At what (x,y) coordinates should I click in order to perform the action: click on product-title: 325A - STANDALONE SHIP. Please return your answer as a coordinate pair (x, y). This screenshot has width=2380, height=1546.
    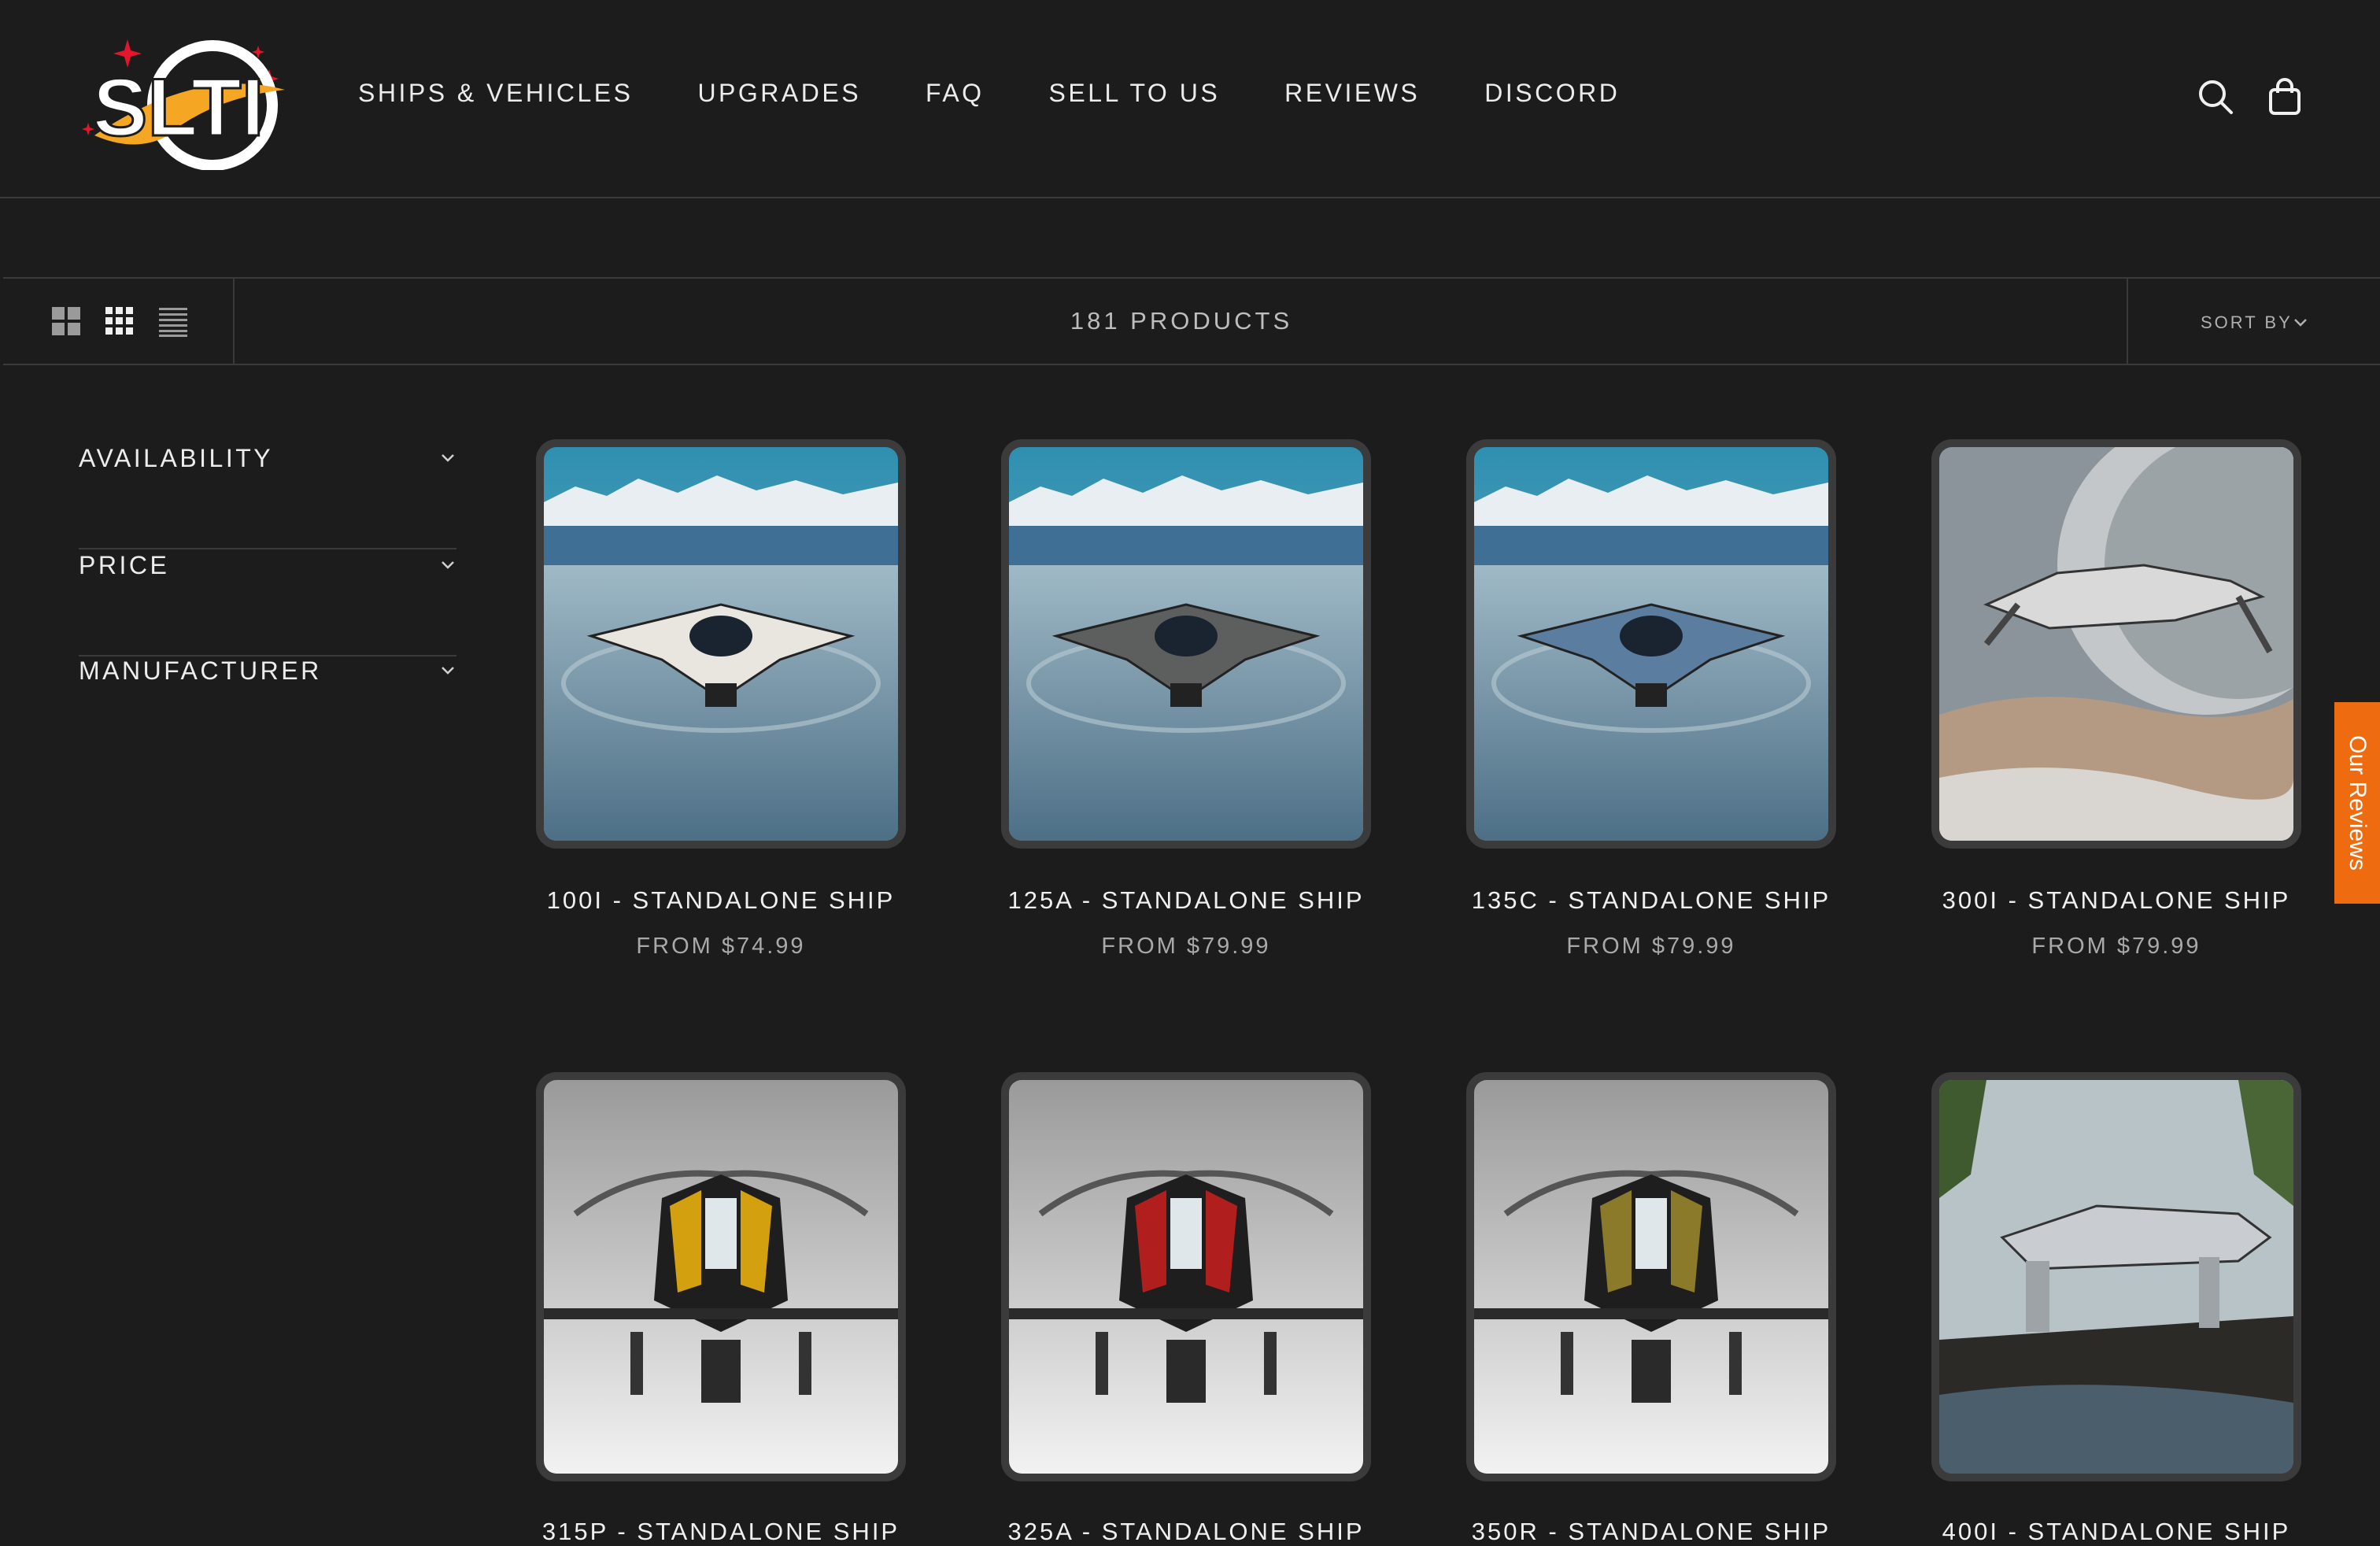
    Looking at the image, I should click on (1186, 1532).